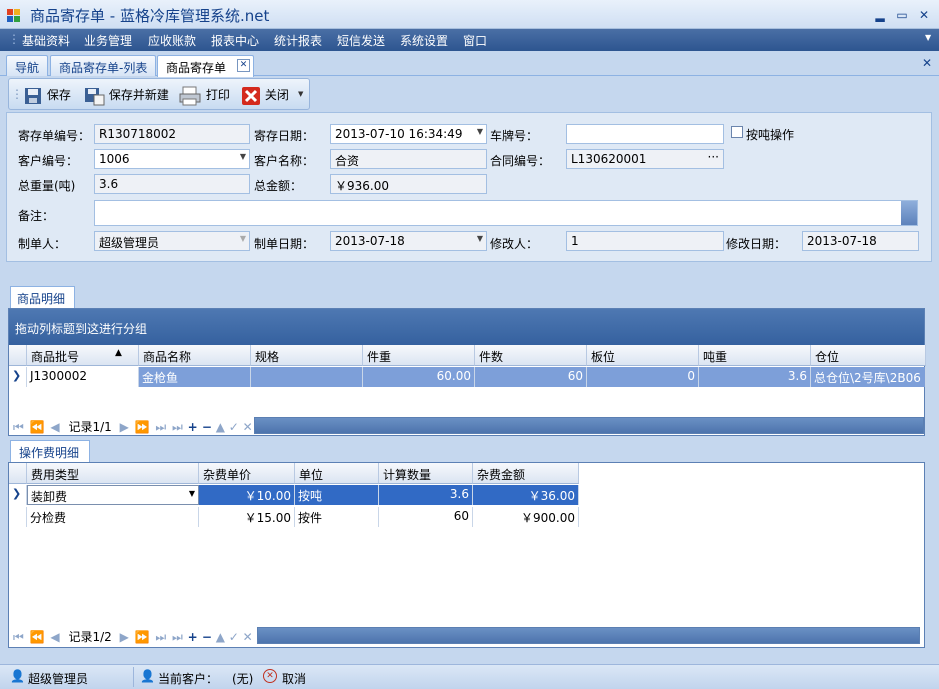 The width and height of the screenshot is (939, 689). Describe the element at coordinates (205, 66) in the screenshot. I see `tab-deposit-form: 商品寄存单 ✕` at that location.